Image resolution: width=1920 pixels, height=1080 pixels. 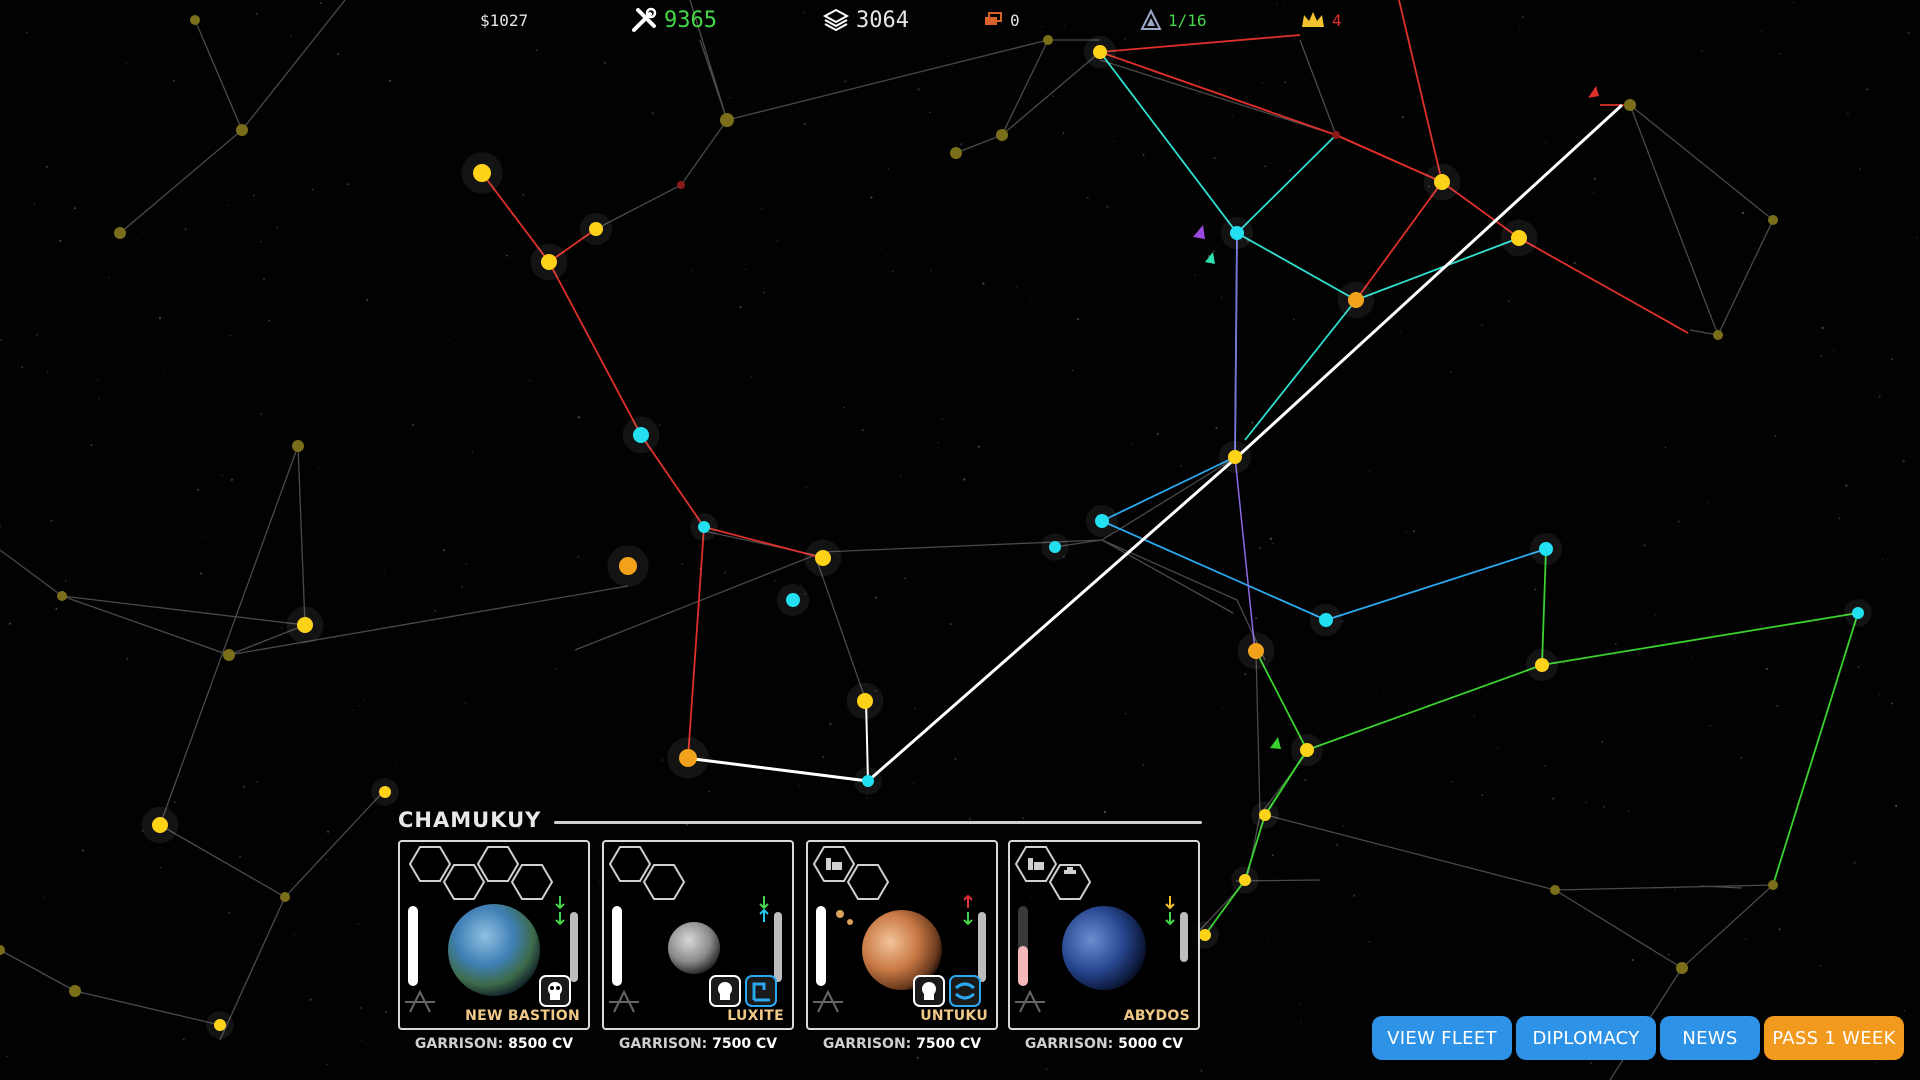 What do you see at coordinates (1710, 1038) in the screenshot?
I see `news-button: NEWS` at bounding box center [1710, 1038].